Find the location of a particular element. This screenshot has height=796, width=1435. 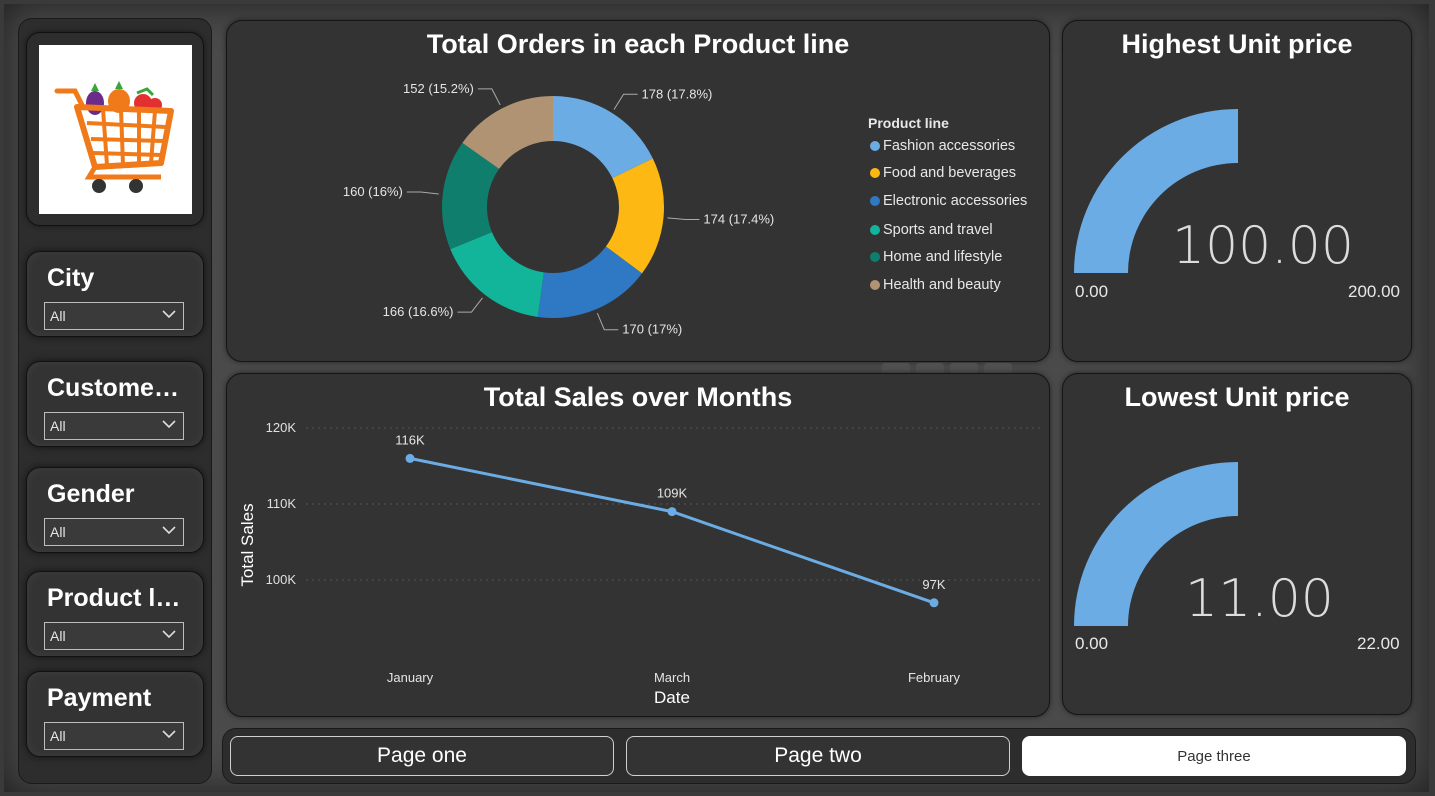

slicer-title: City is located at coordinates (71, 278).